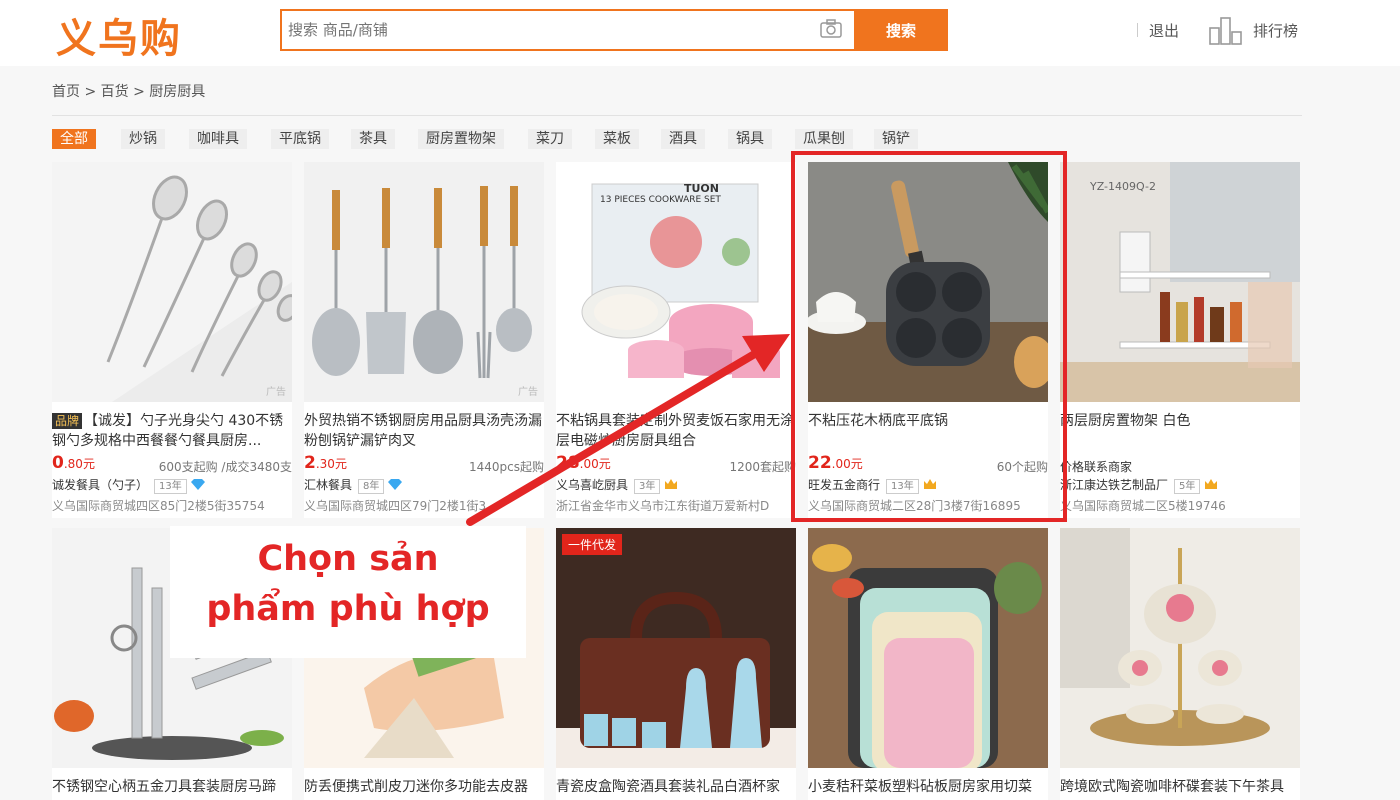 This screenshot has height=800, width=1400. Describe the element at coordinates (1226, 30) in the screenshot. I see `ranking-icon` at that location.